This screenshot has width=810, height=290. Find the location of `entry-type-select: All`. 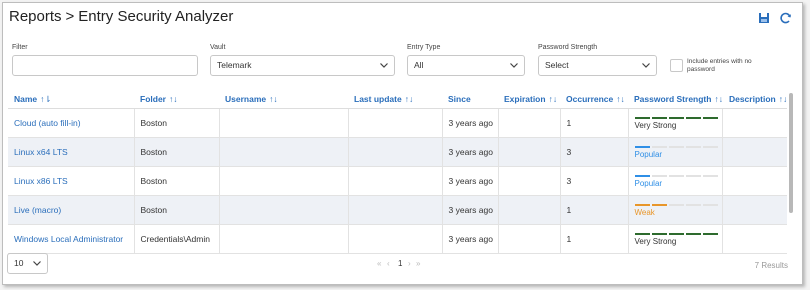

entry-type-select: All is located at coordinates (466, 65).